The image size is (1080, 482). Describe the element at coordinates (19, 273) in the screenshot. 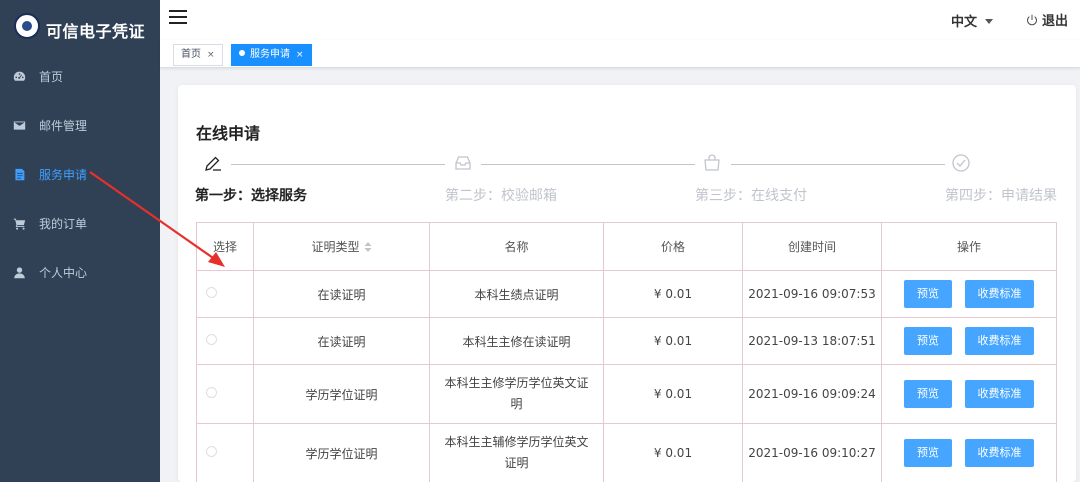

I see `user-icon` at that location.